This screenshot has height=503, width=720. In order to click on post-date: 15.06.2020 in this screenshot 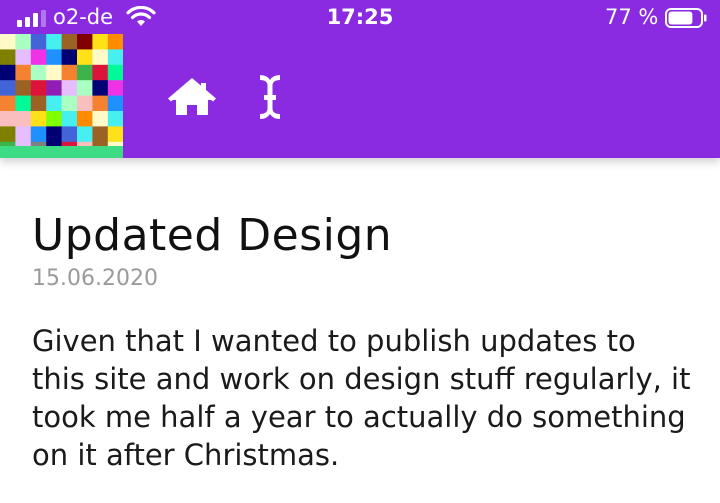, I will do `click(95, 278)`.